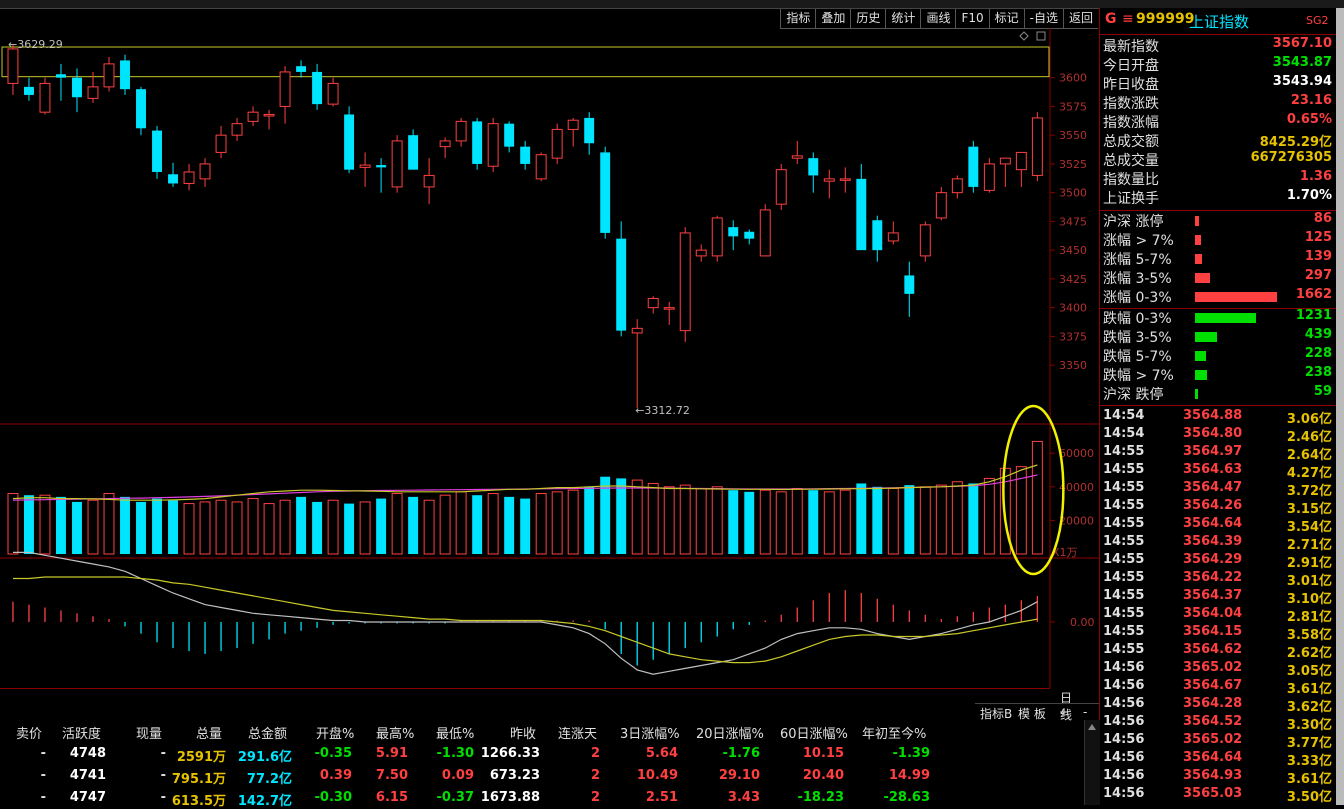  Describe the element at coordinates (29, 732) in the screenshot. I see `table-header-cell: 卖价` at that location.